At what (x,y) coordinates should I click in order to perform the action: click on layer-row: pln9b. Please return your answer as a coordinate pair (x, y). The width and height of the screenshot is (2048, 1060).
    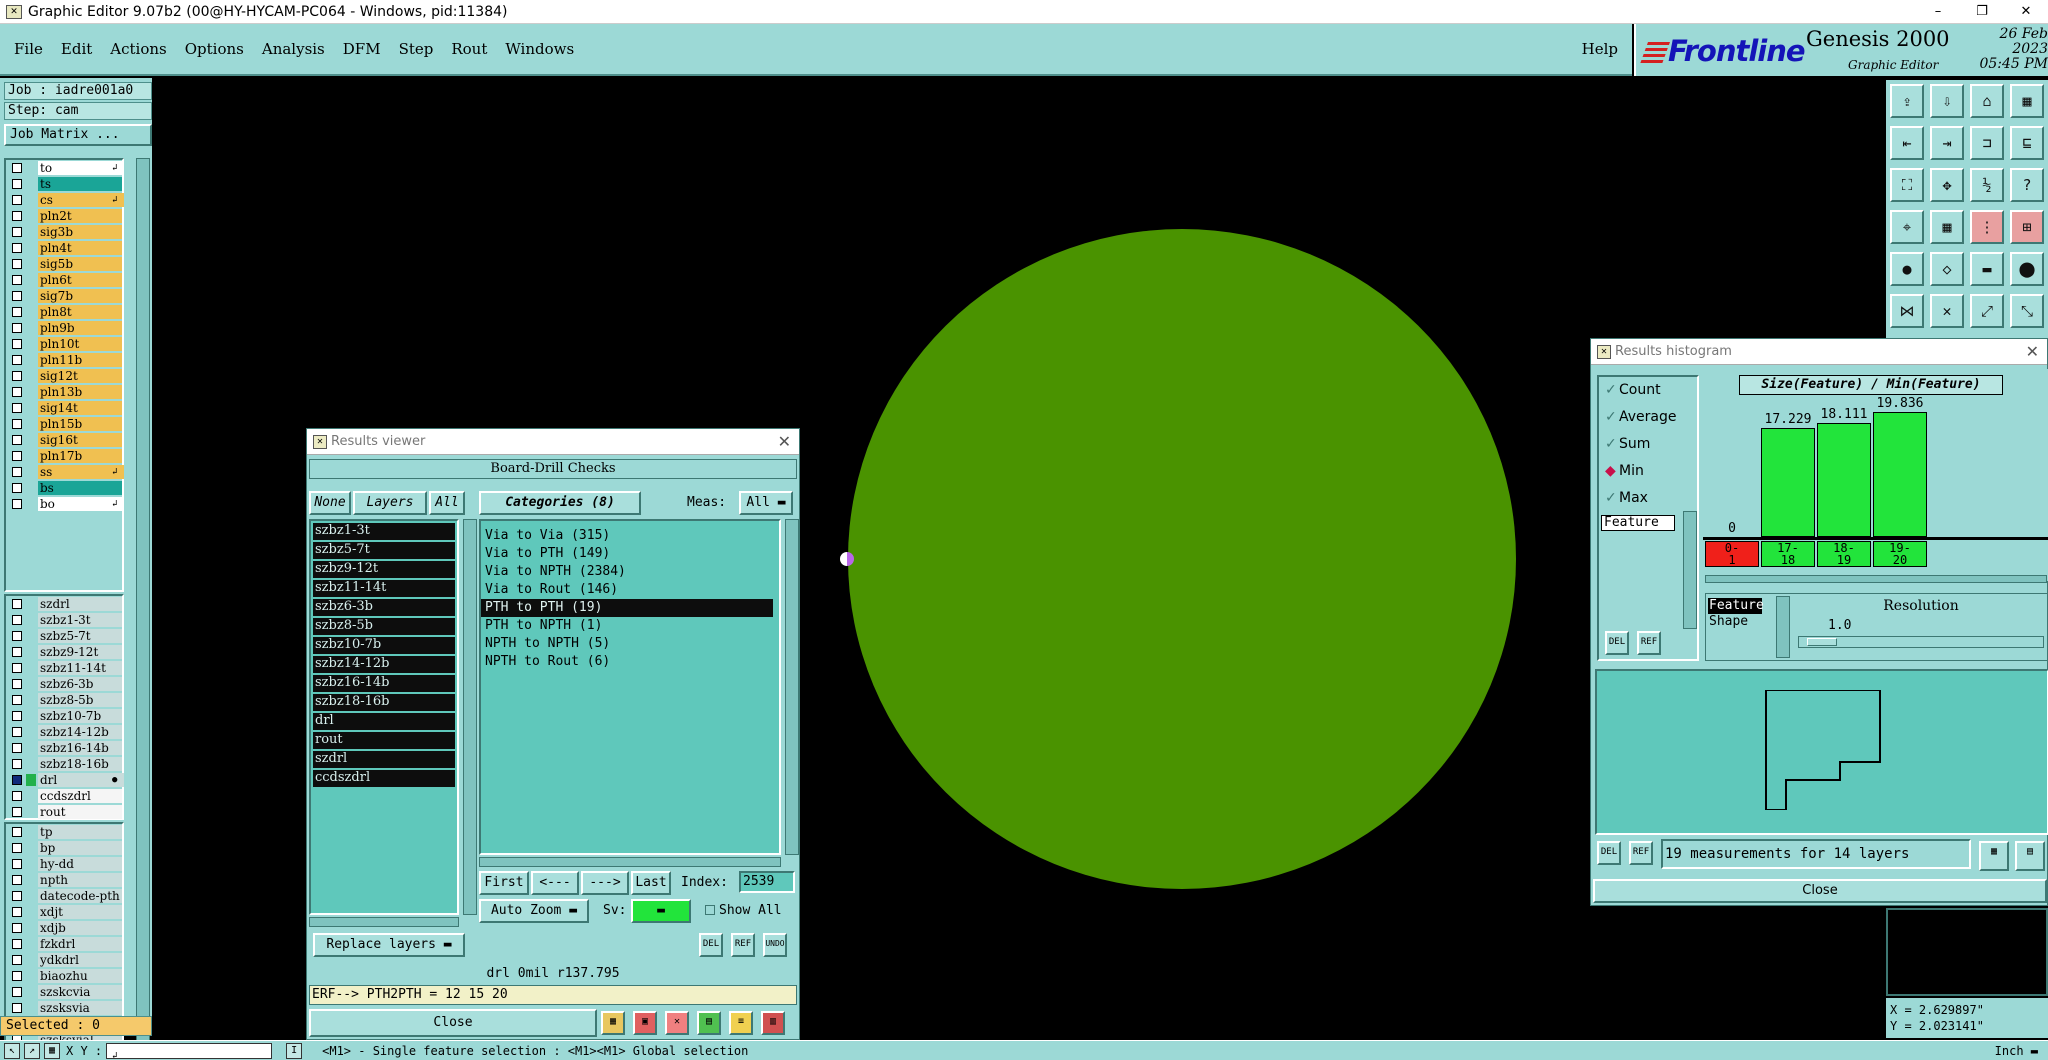
    Looking at the image, I should click on (64, 328).